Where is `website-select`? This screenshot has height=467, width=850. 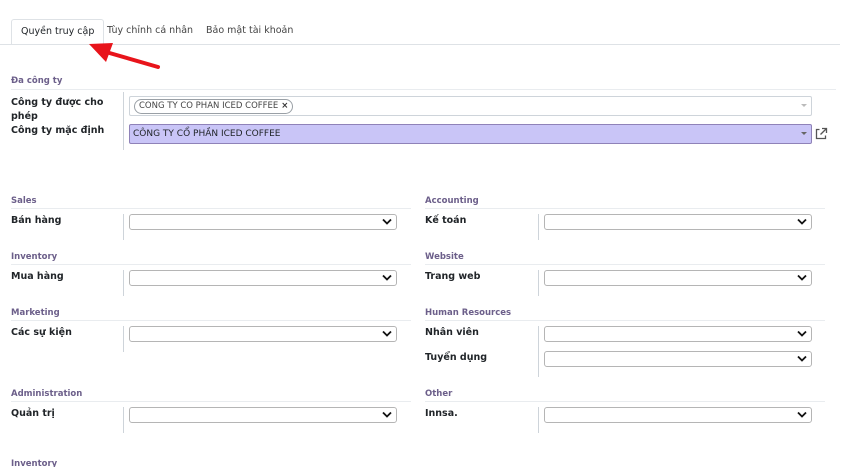 website-select is located at coordinates (678, 278).